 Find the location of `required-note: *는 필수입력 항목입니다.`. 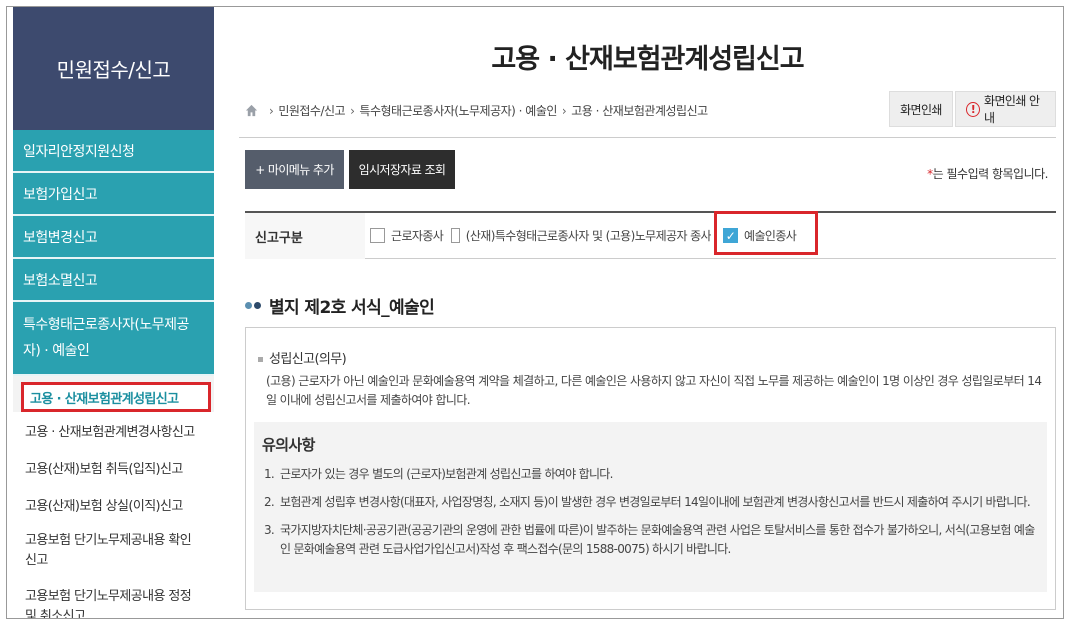

required-note: *는 필수입력 항목입니다. is located at coordinates (987, 173).